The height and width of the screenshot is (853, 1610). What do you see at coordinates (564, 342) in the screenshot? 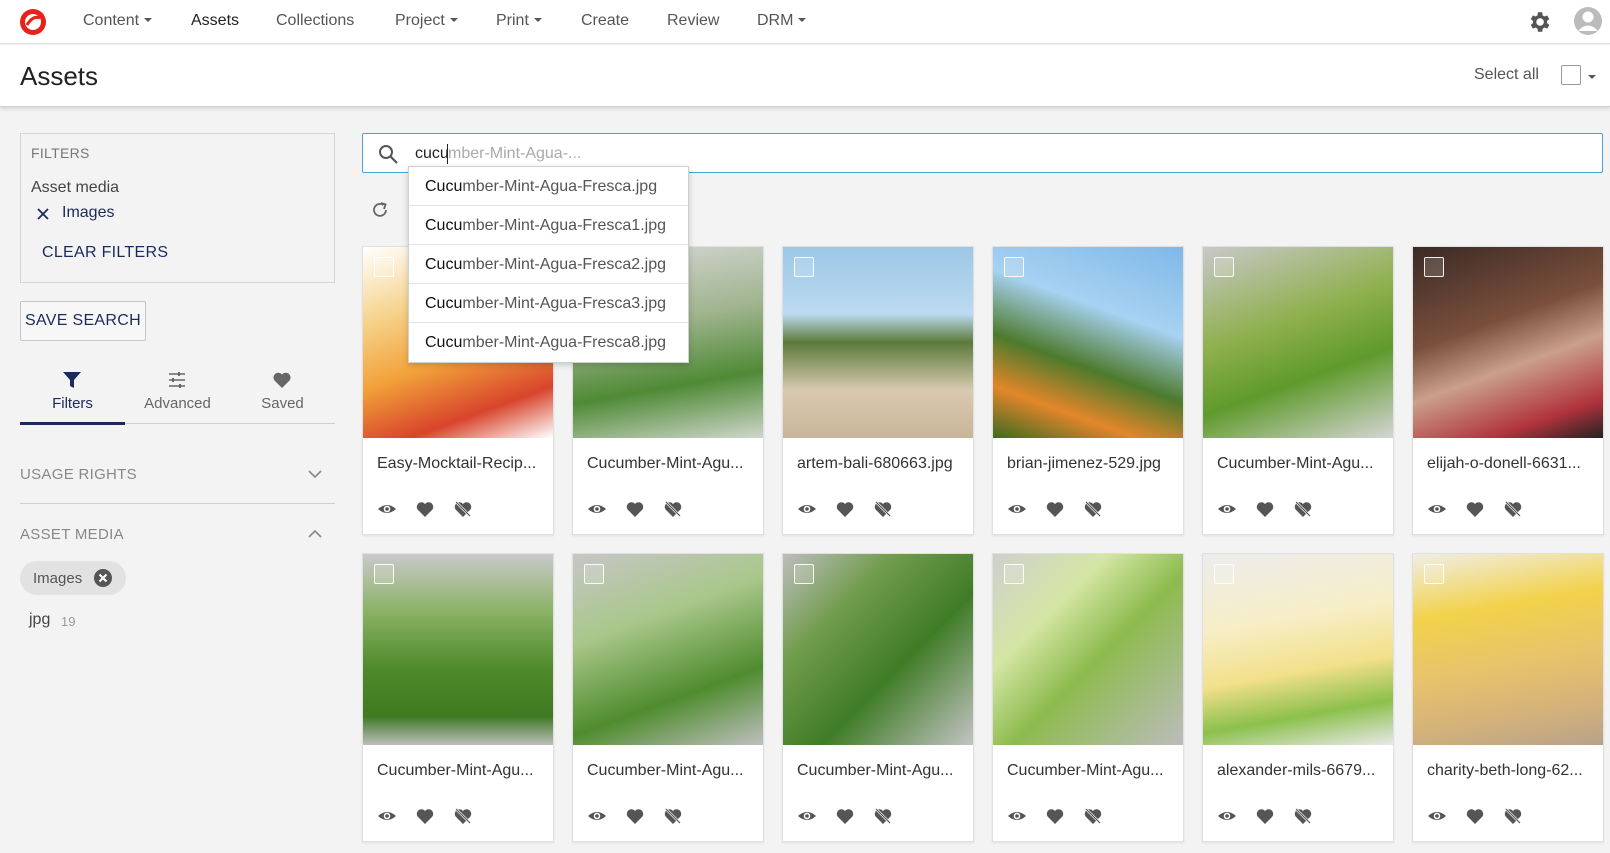
I see `suggestion-rest: mber-Mint-Agua-Fresca8.jpg` at bounding box center [564, 342].